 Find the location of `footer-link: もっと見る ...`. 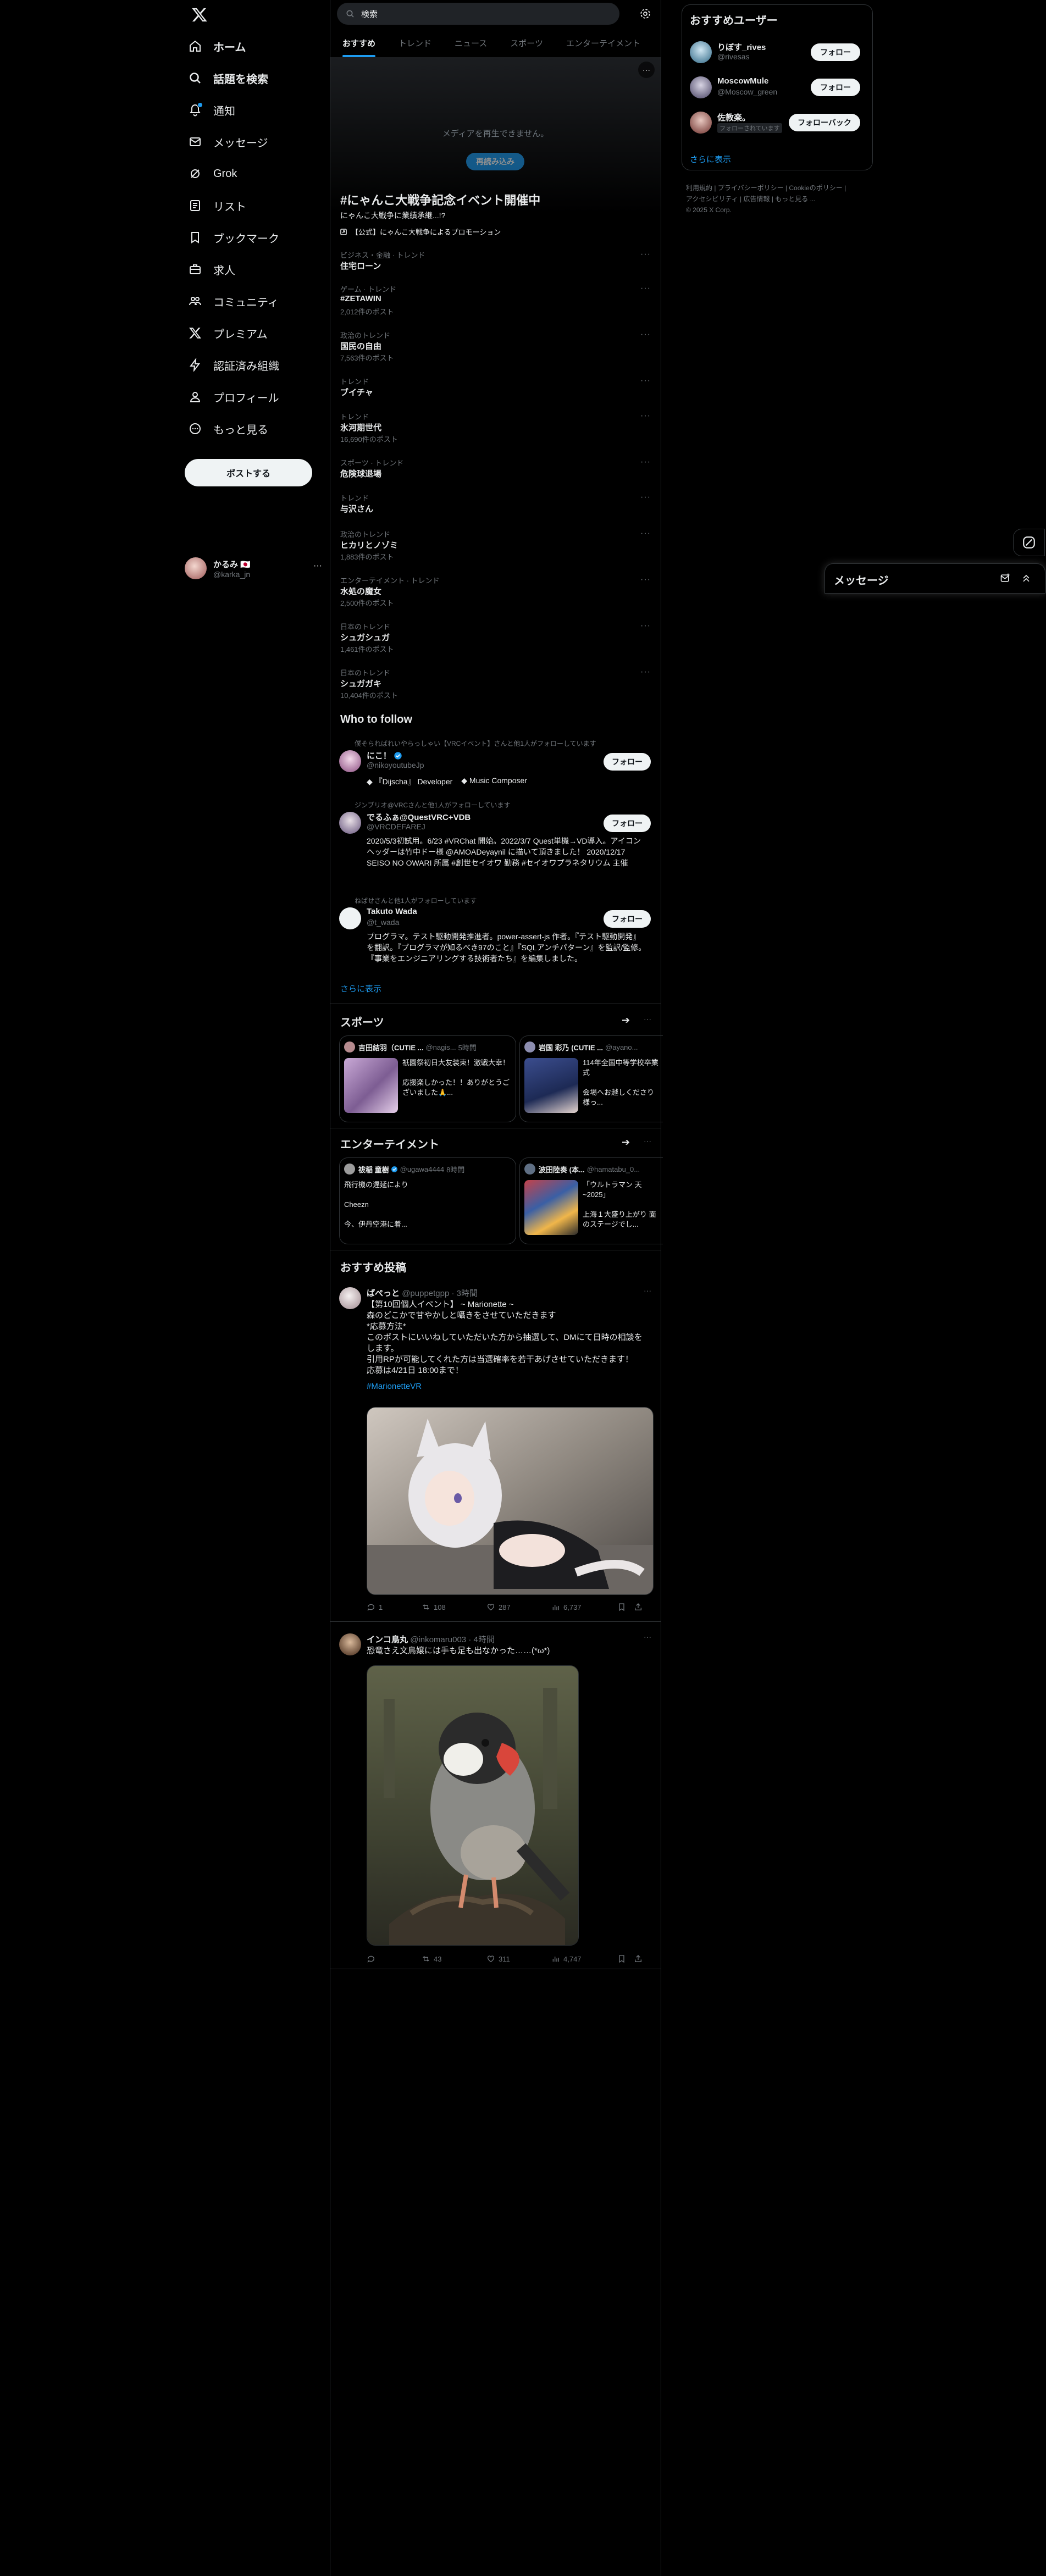

footer-link: もっと見る ... is located at coordinates (795, 199).